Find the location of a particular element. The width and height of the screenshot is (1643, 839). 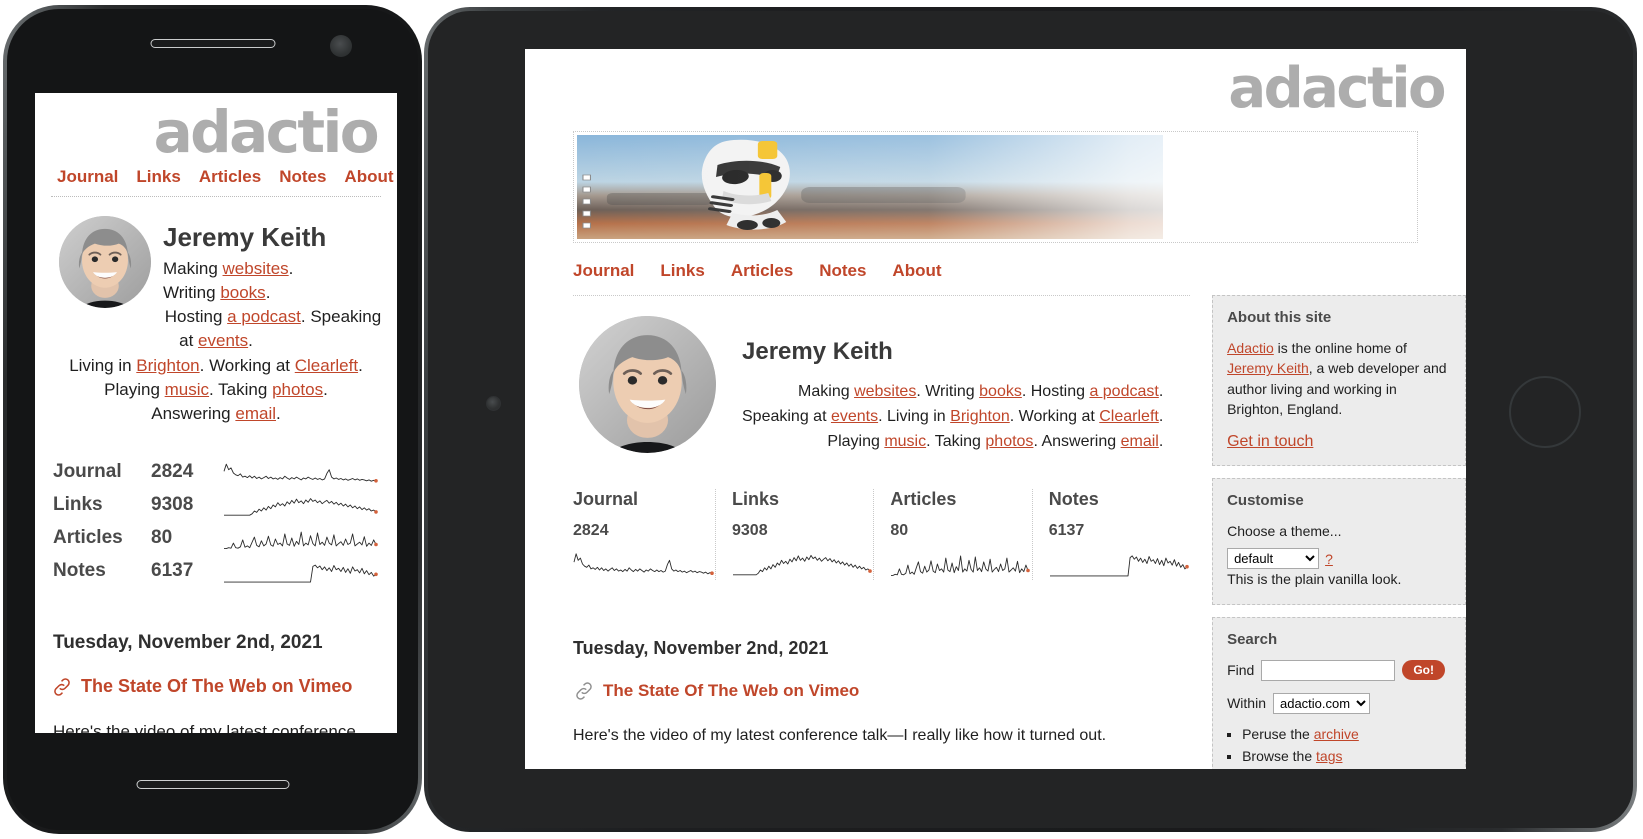

within-label: Within is located at coordinates (1246, 703).